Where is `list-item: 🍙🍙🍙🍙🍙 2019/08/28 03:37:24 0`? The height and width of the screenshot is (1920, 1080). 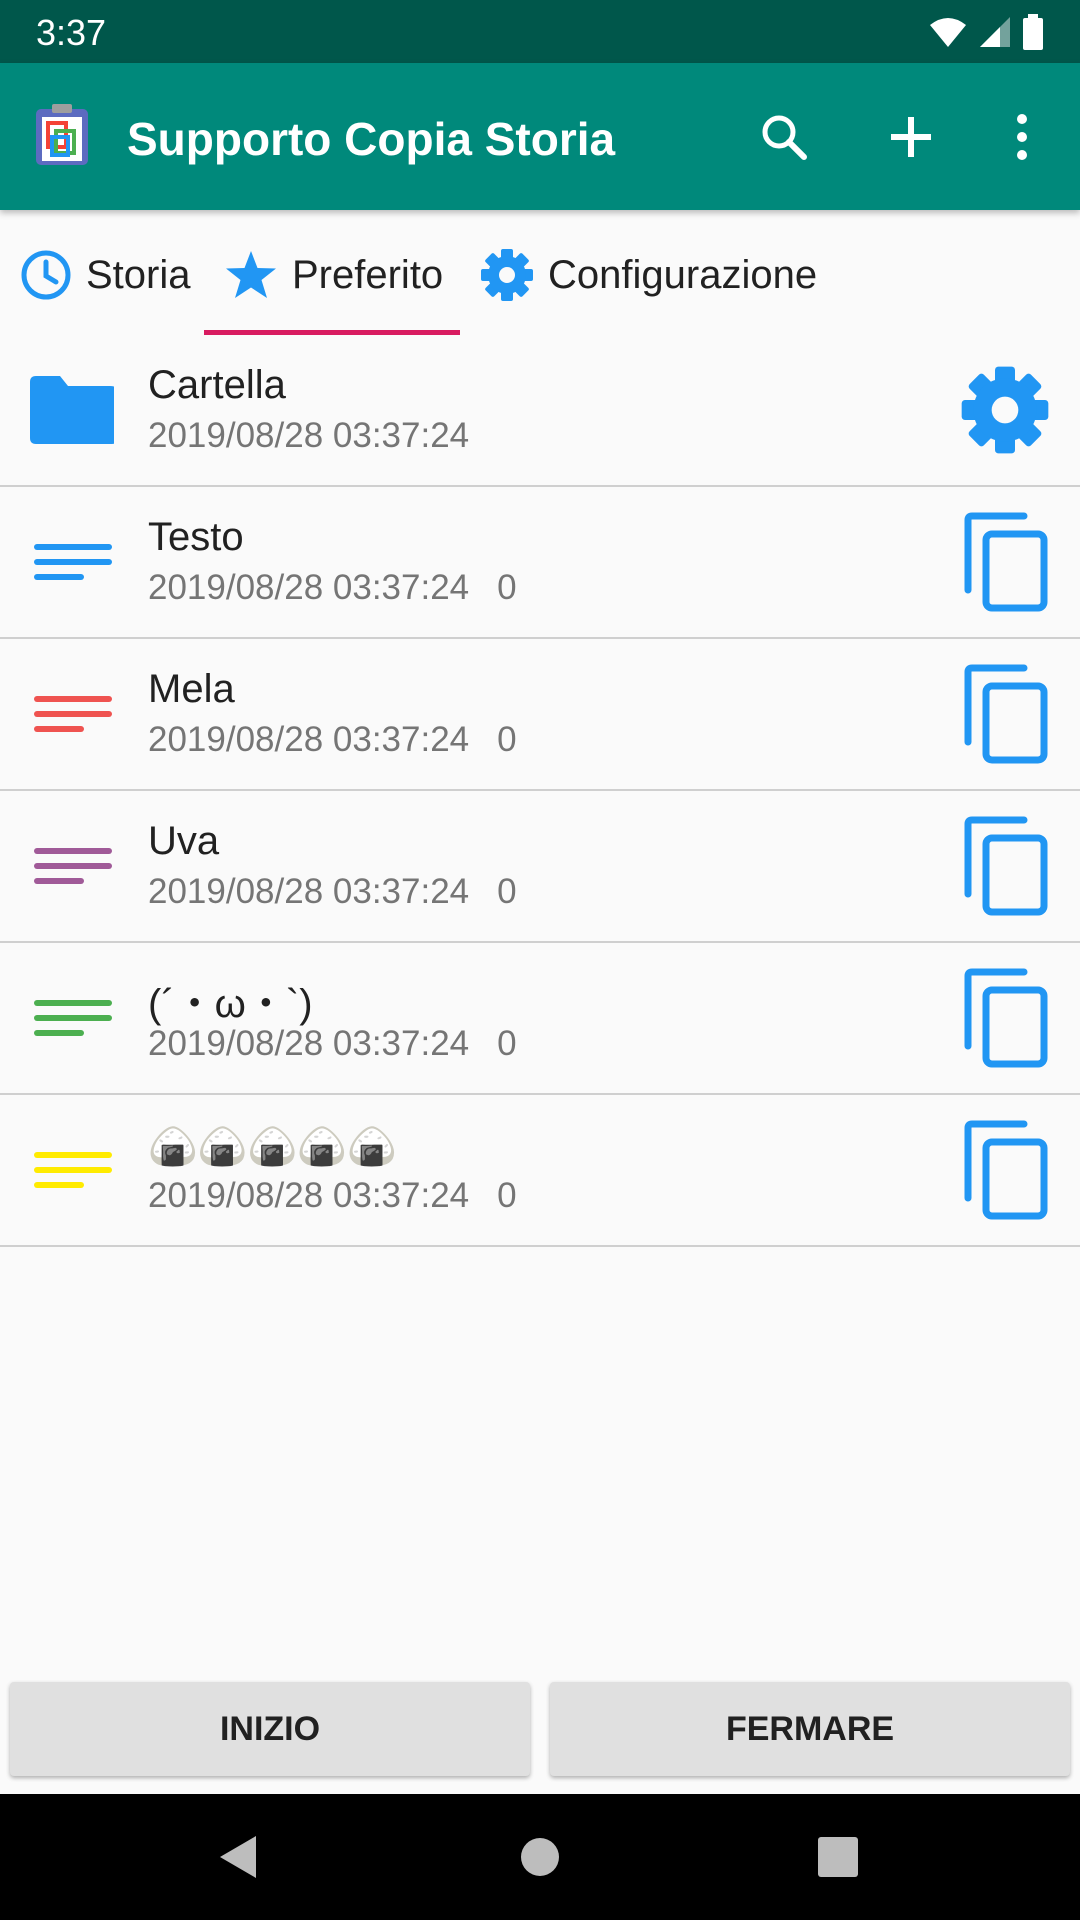 list-item: 🍙🍙🍙🍙🍙 2019/08/28 03:37:24 0 is located at coordinates (540, 1171).